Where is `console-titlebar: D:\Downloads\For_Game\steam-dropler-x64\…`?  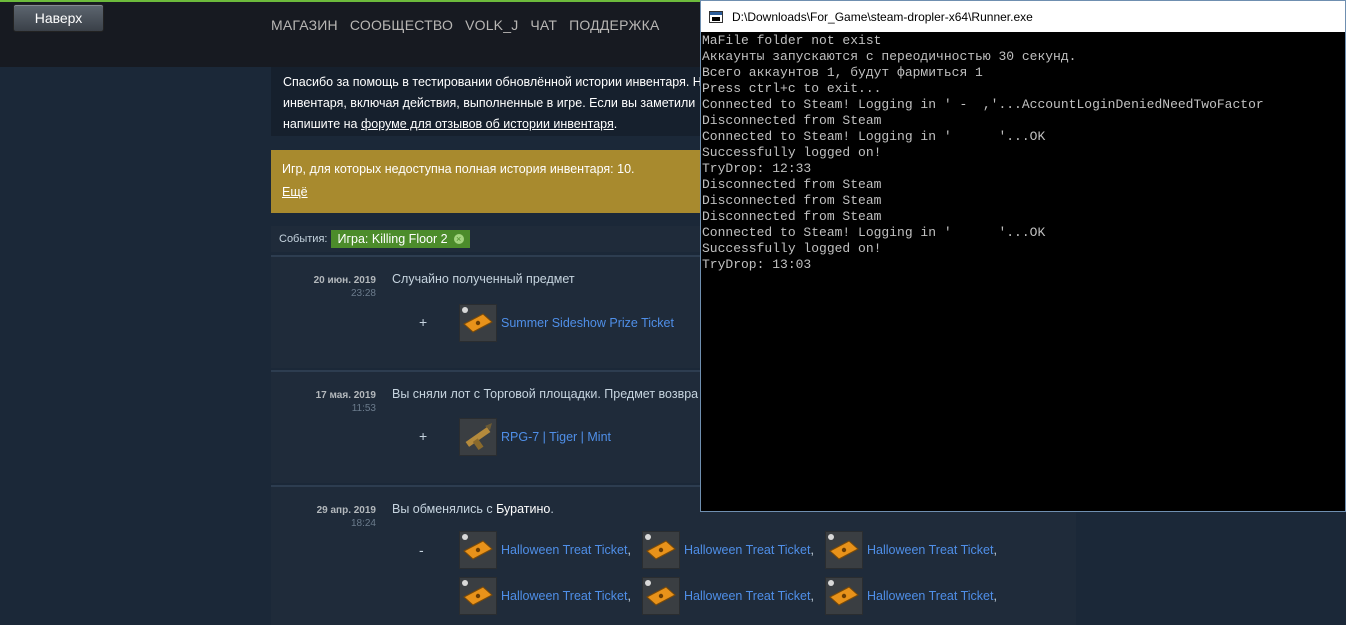 console-titlebar: D:\Downloads\For_Game\steam-dropler-x64\… is located at coordinates (1023, 16).